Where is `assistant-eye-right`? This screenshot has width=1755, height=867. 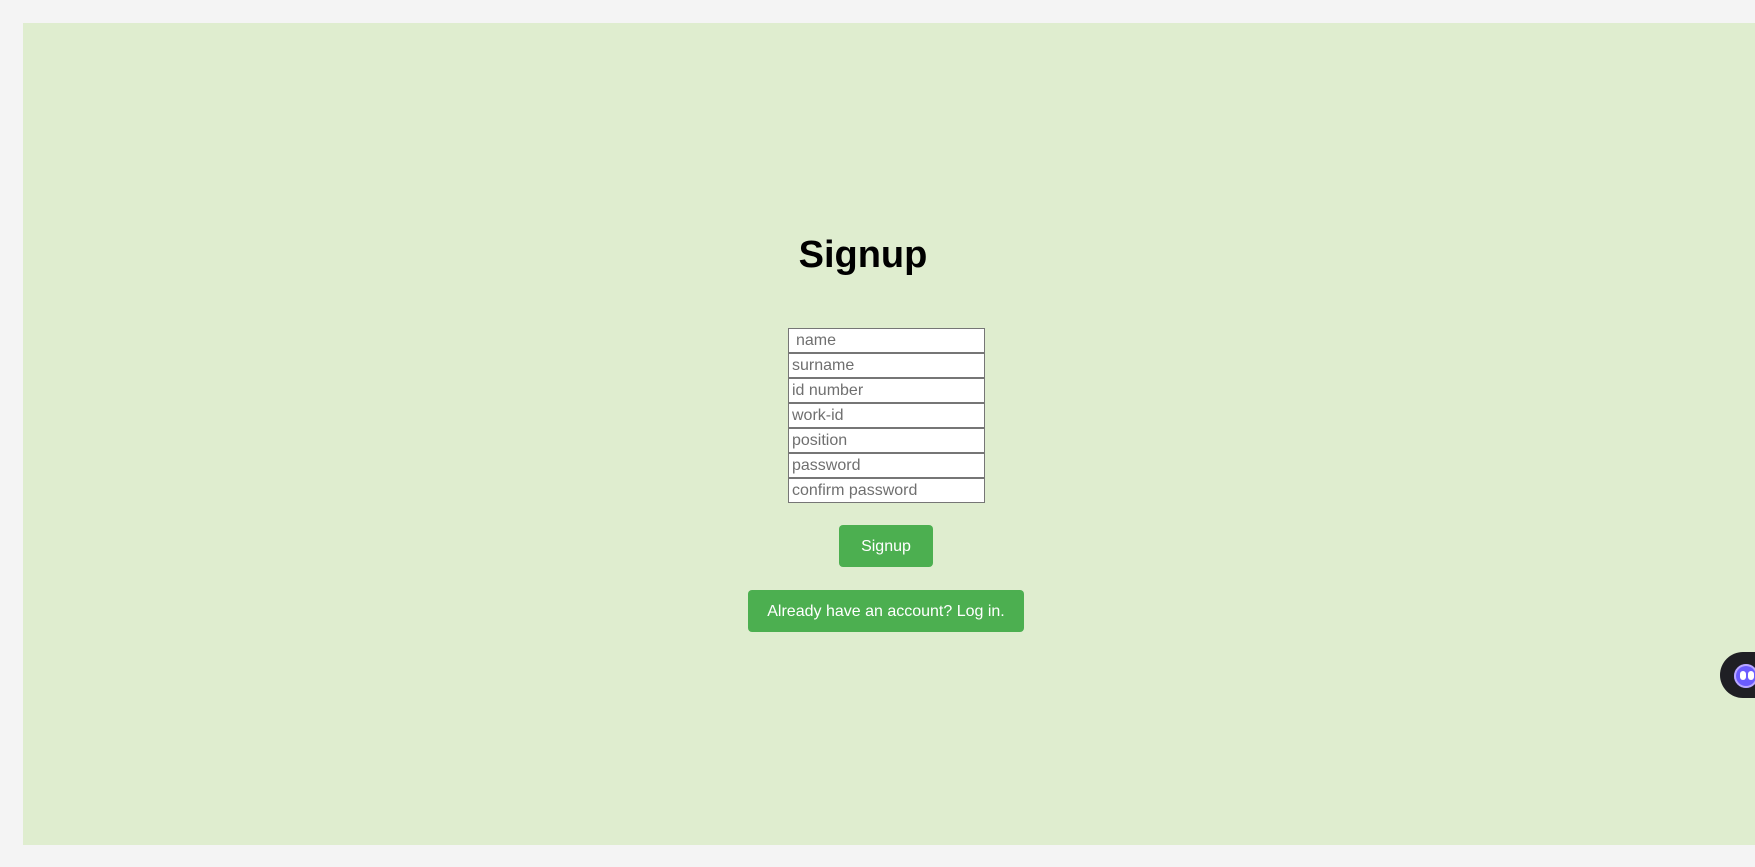 assistant-eye-right is located at coordinates (1751, 675).